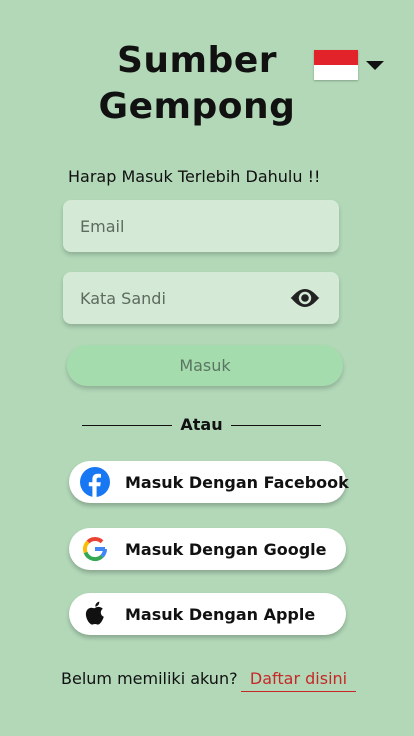 This screenshot has height=736, width=414. I want to click on email-field: Email, so click(201, 226).